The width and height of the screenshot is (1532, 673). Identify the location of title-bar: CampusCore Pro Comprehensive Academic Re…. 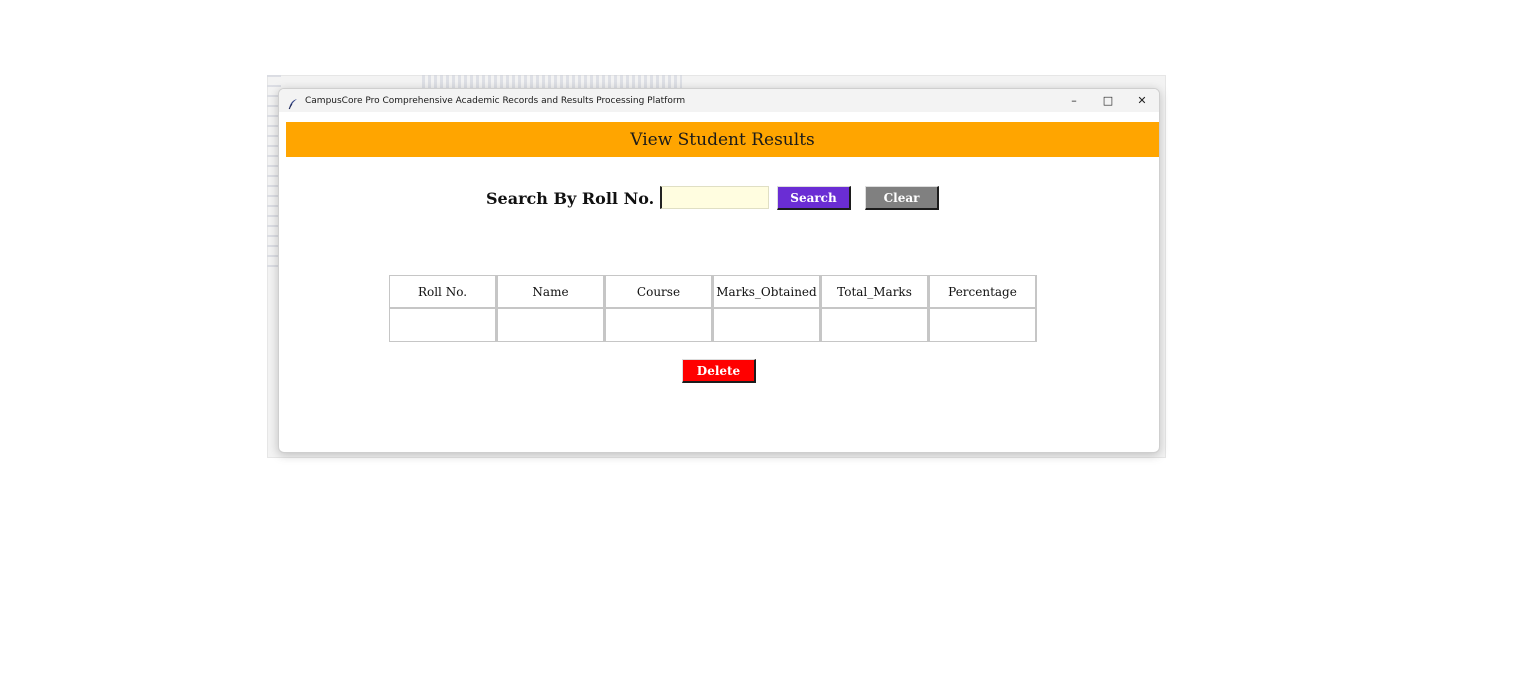
(719, 100).